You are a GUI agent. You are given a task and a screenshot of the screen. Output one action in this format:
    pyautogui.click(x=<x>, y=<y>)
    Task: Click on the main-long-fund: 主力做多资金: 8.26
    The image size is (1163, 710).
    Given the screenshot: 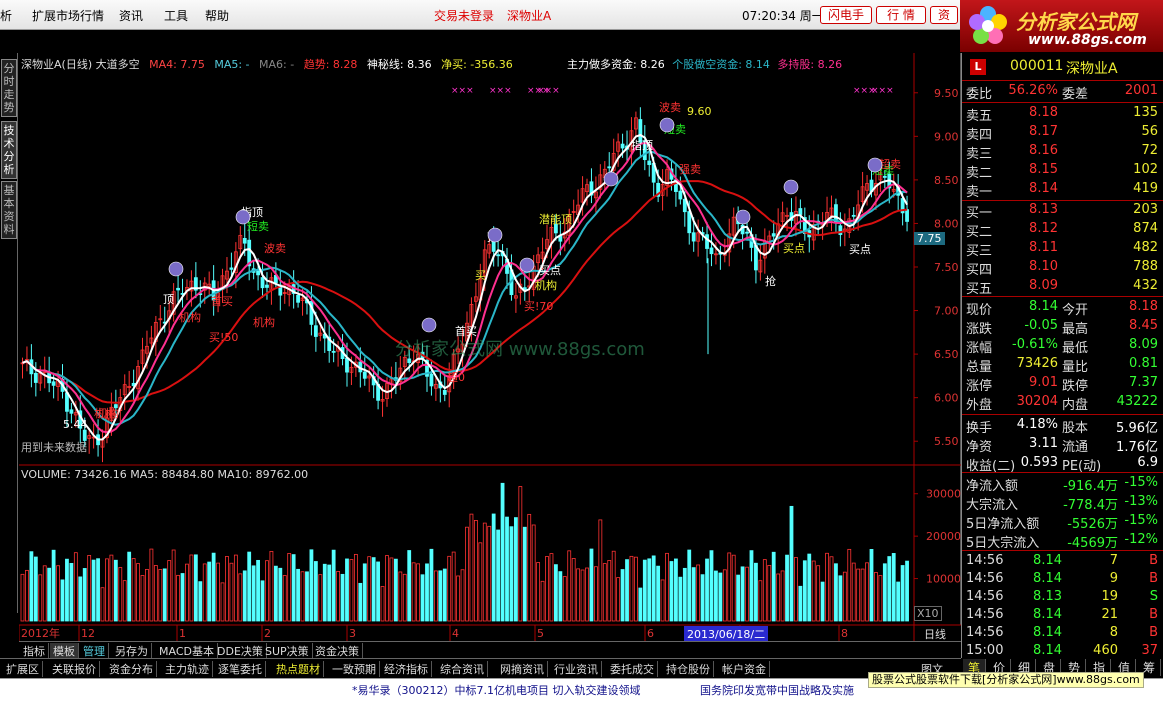 What is the action you would take?
    pyautogui.click(x=616, y=64)
    